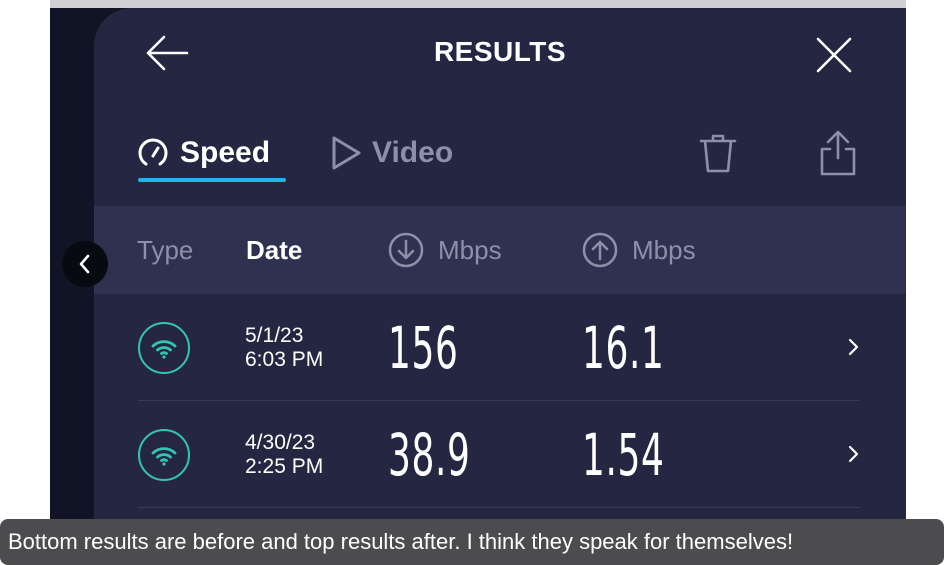 This screenshot has height=565, width=944. I want to click on page-title: RESULTS, so click(500, 51).